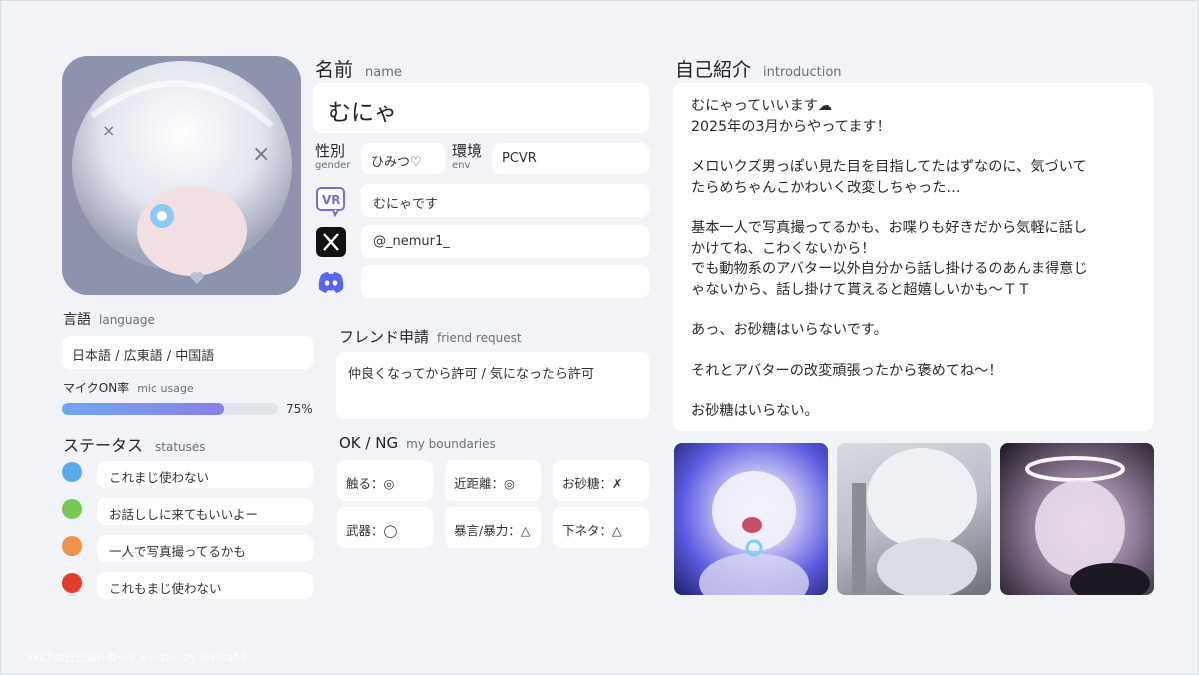  What do you see at coordinates (481, 108) in the screenshot?
I see `name-field: むにゃ` at bounding box center [481, 108].